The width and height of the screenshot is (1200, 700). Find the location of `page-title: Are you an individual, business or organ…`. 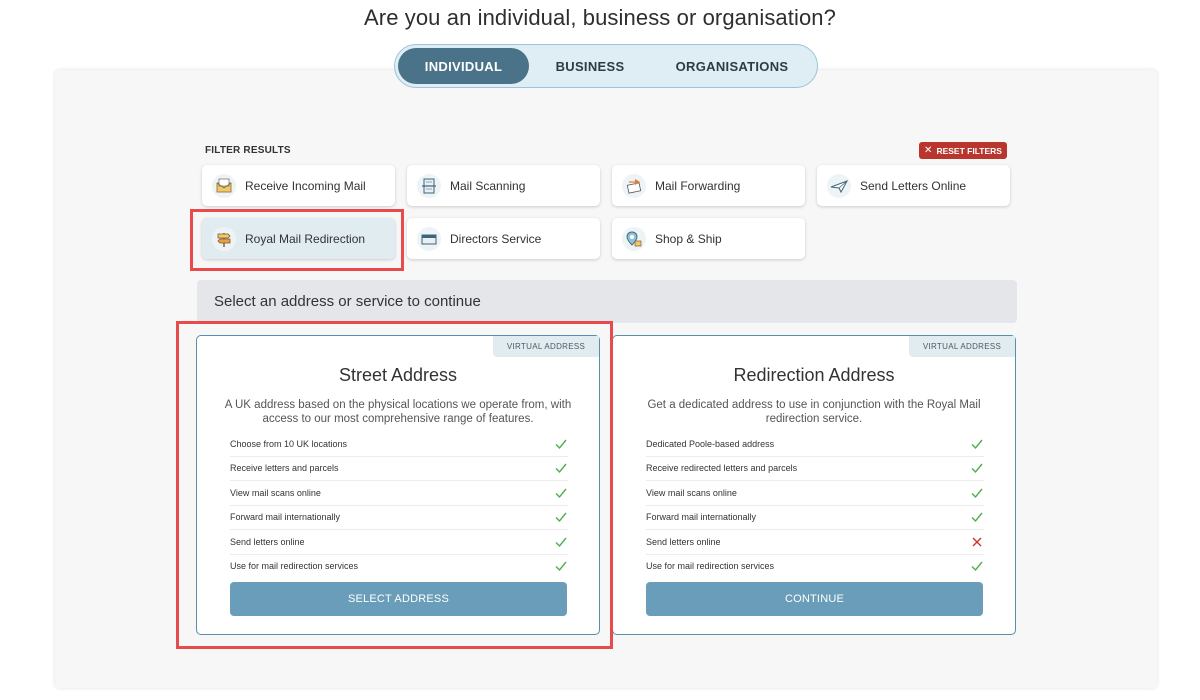

page-title: Are you an individual, business or organ… is located at coordinates (600, 17).